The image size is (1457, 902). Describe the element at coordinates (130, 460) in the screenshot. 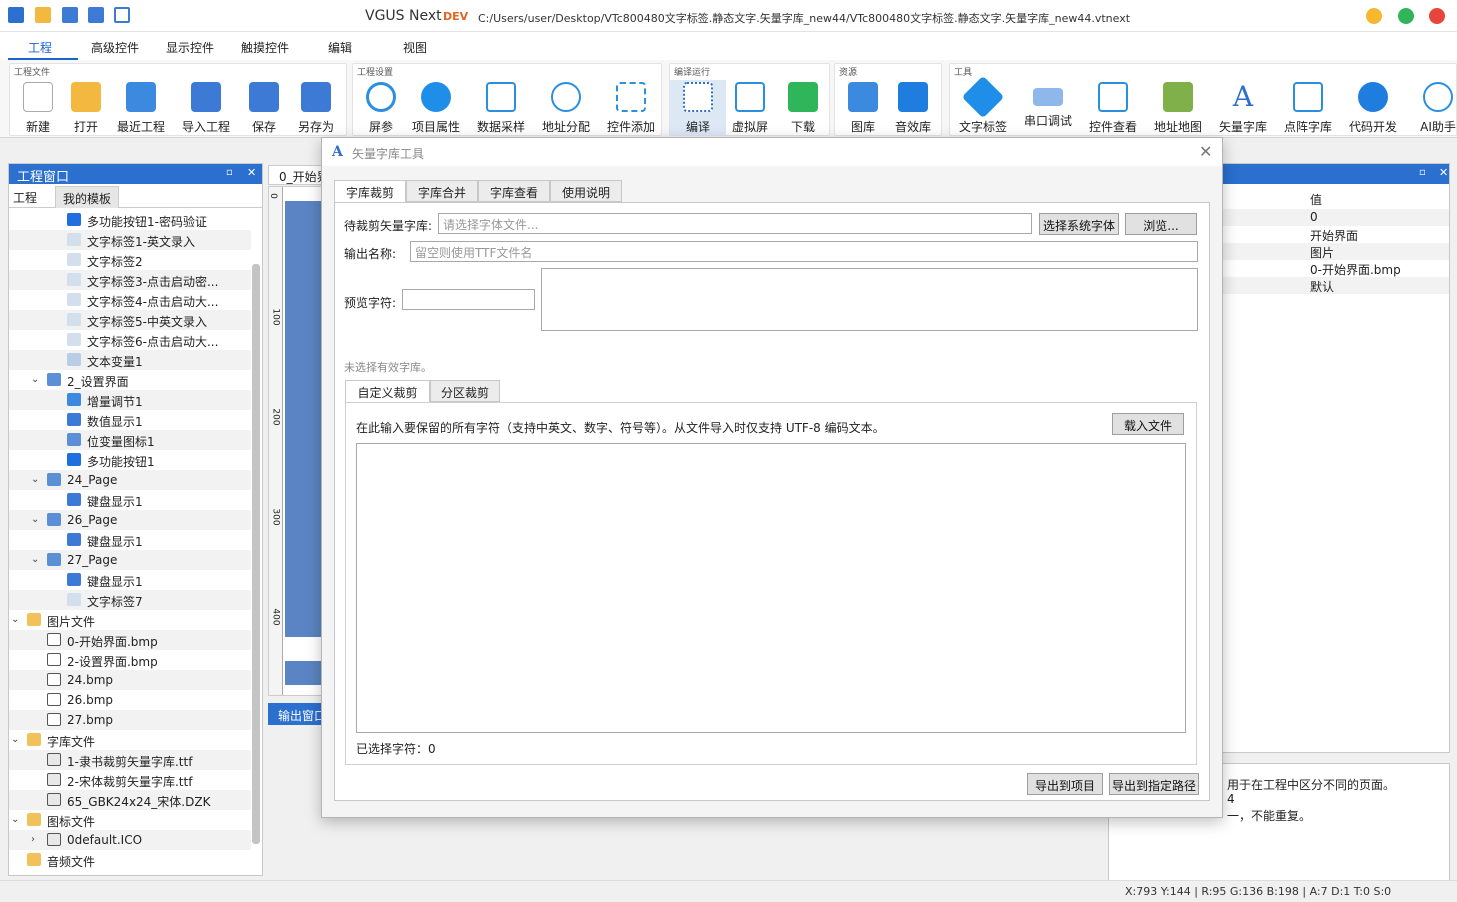

I see `tree-item: 多功能按钮1` at that location.